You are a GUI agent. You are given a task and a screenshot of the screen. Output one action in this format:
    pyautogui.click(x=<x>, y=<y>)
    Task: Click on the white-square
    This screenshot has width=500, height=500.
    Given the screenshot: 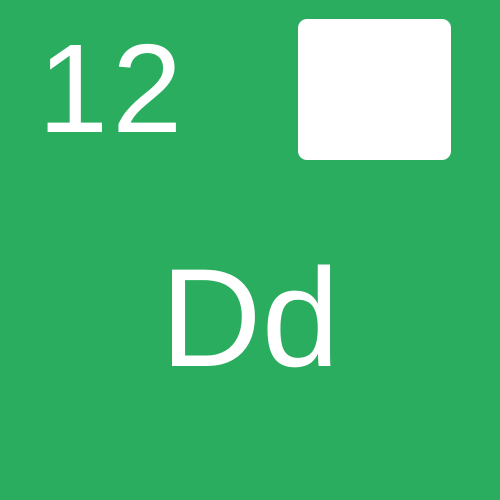 What is the action you would take?
    pyautogui.click(x=374, y=89)
    